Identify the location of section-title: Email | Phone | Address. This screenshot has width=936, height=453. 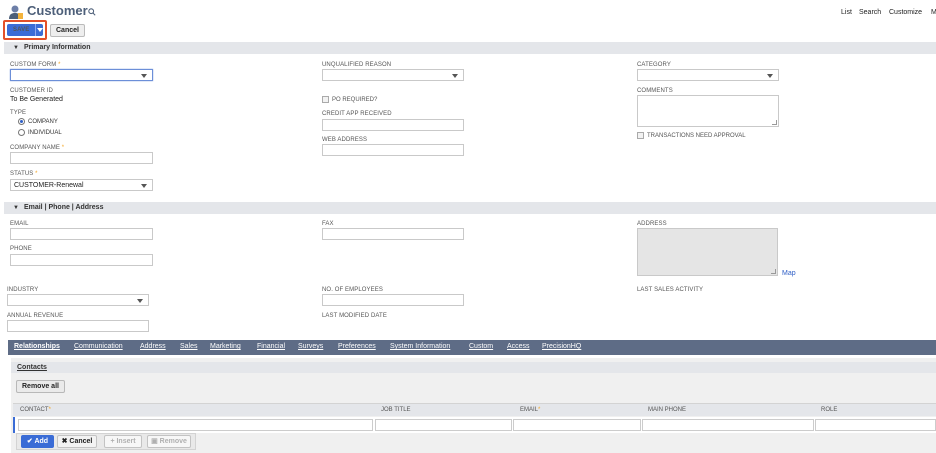
(63, 207).